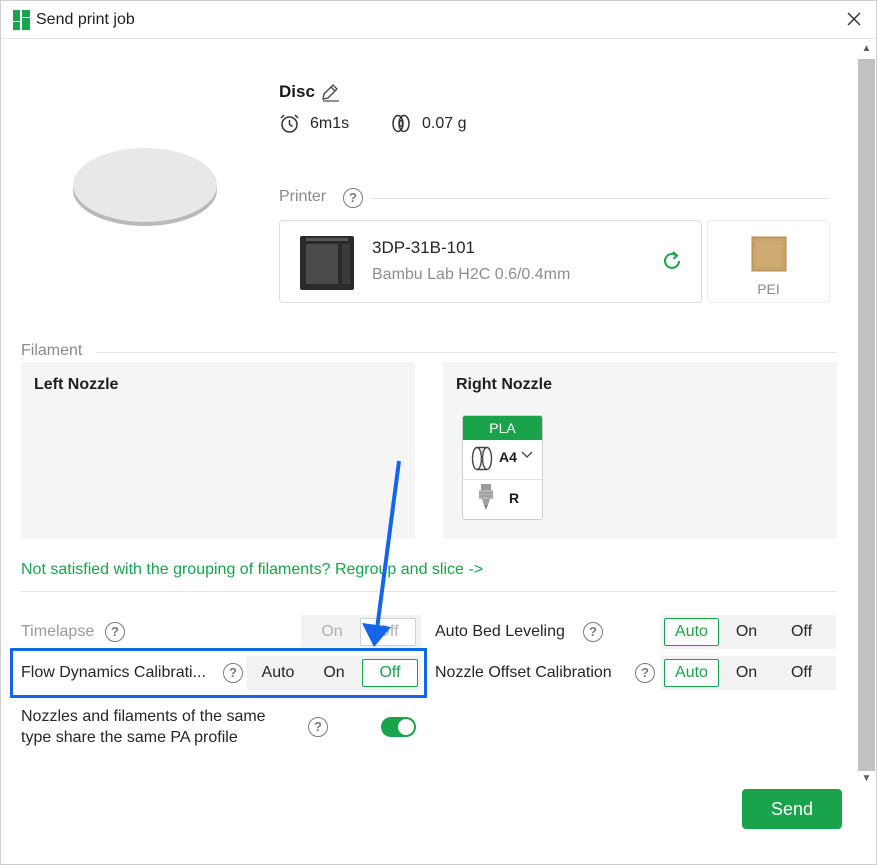 The width and height of the screenshot is (877, 865). What do you see at coordinates (429, 591) in the screenshot?
I see `options-divider` at bounding box center [429, 591].